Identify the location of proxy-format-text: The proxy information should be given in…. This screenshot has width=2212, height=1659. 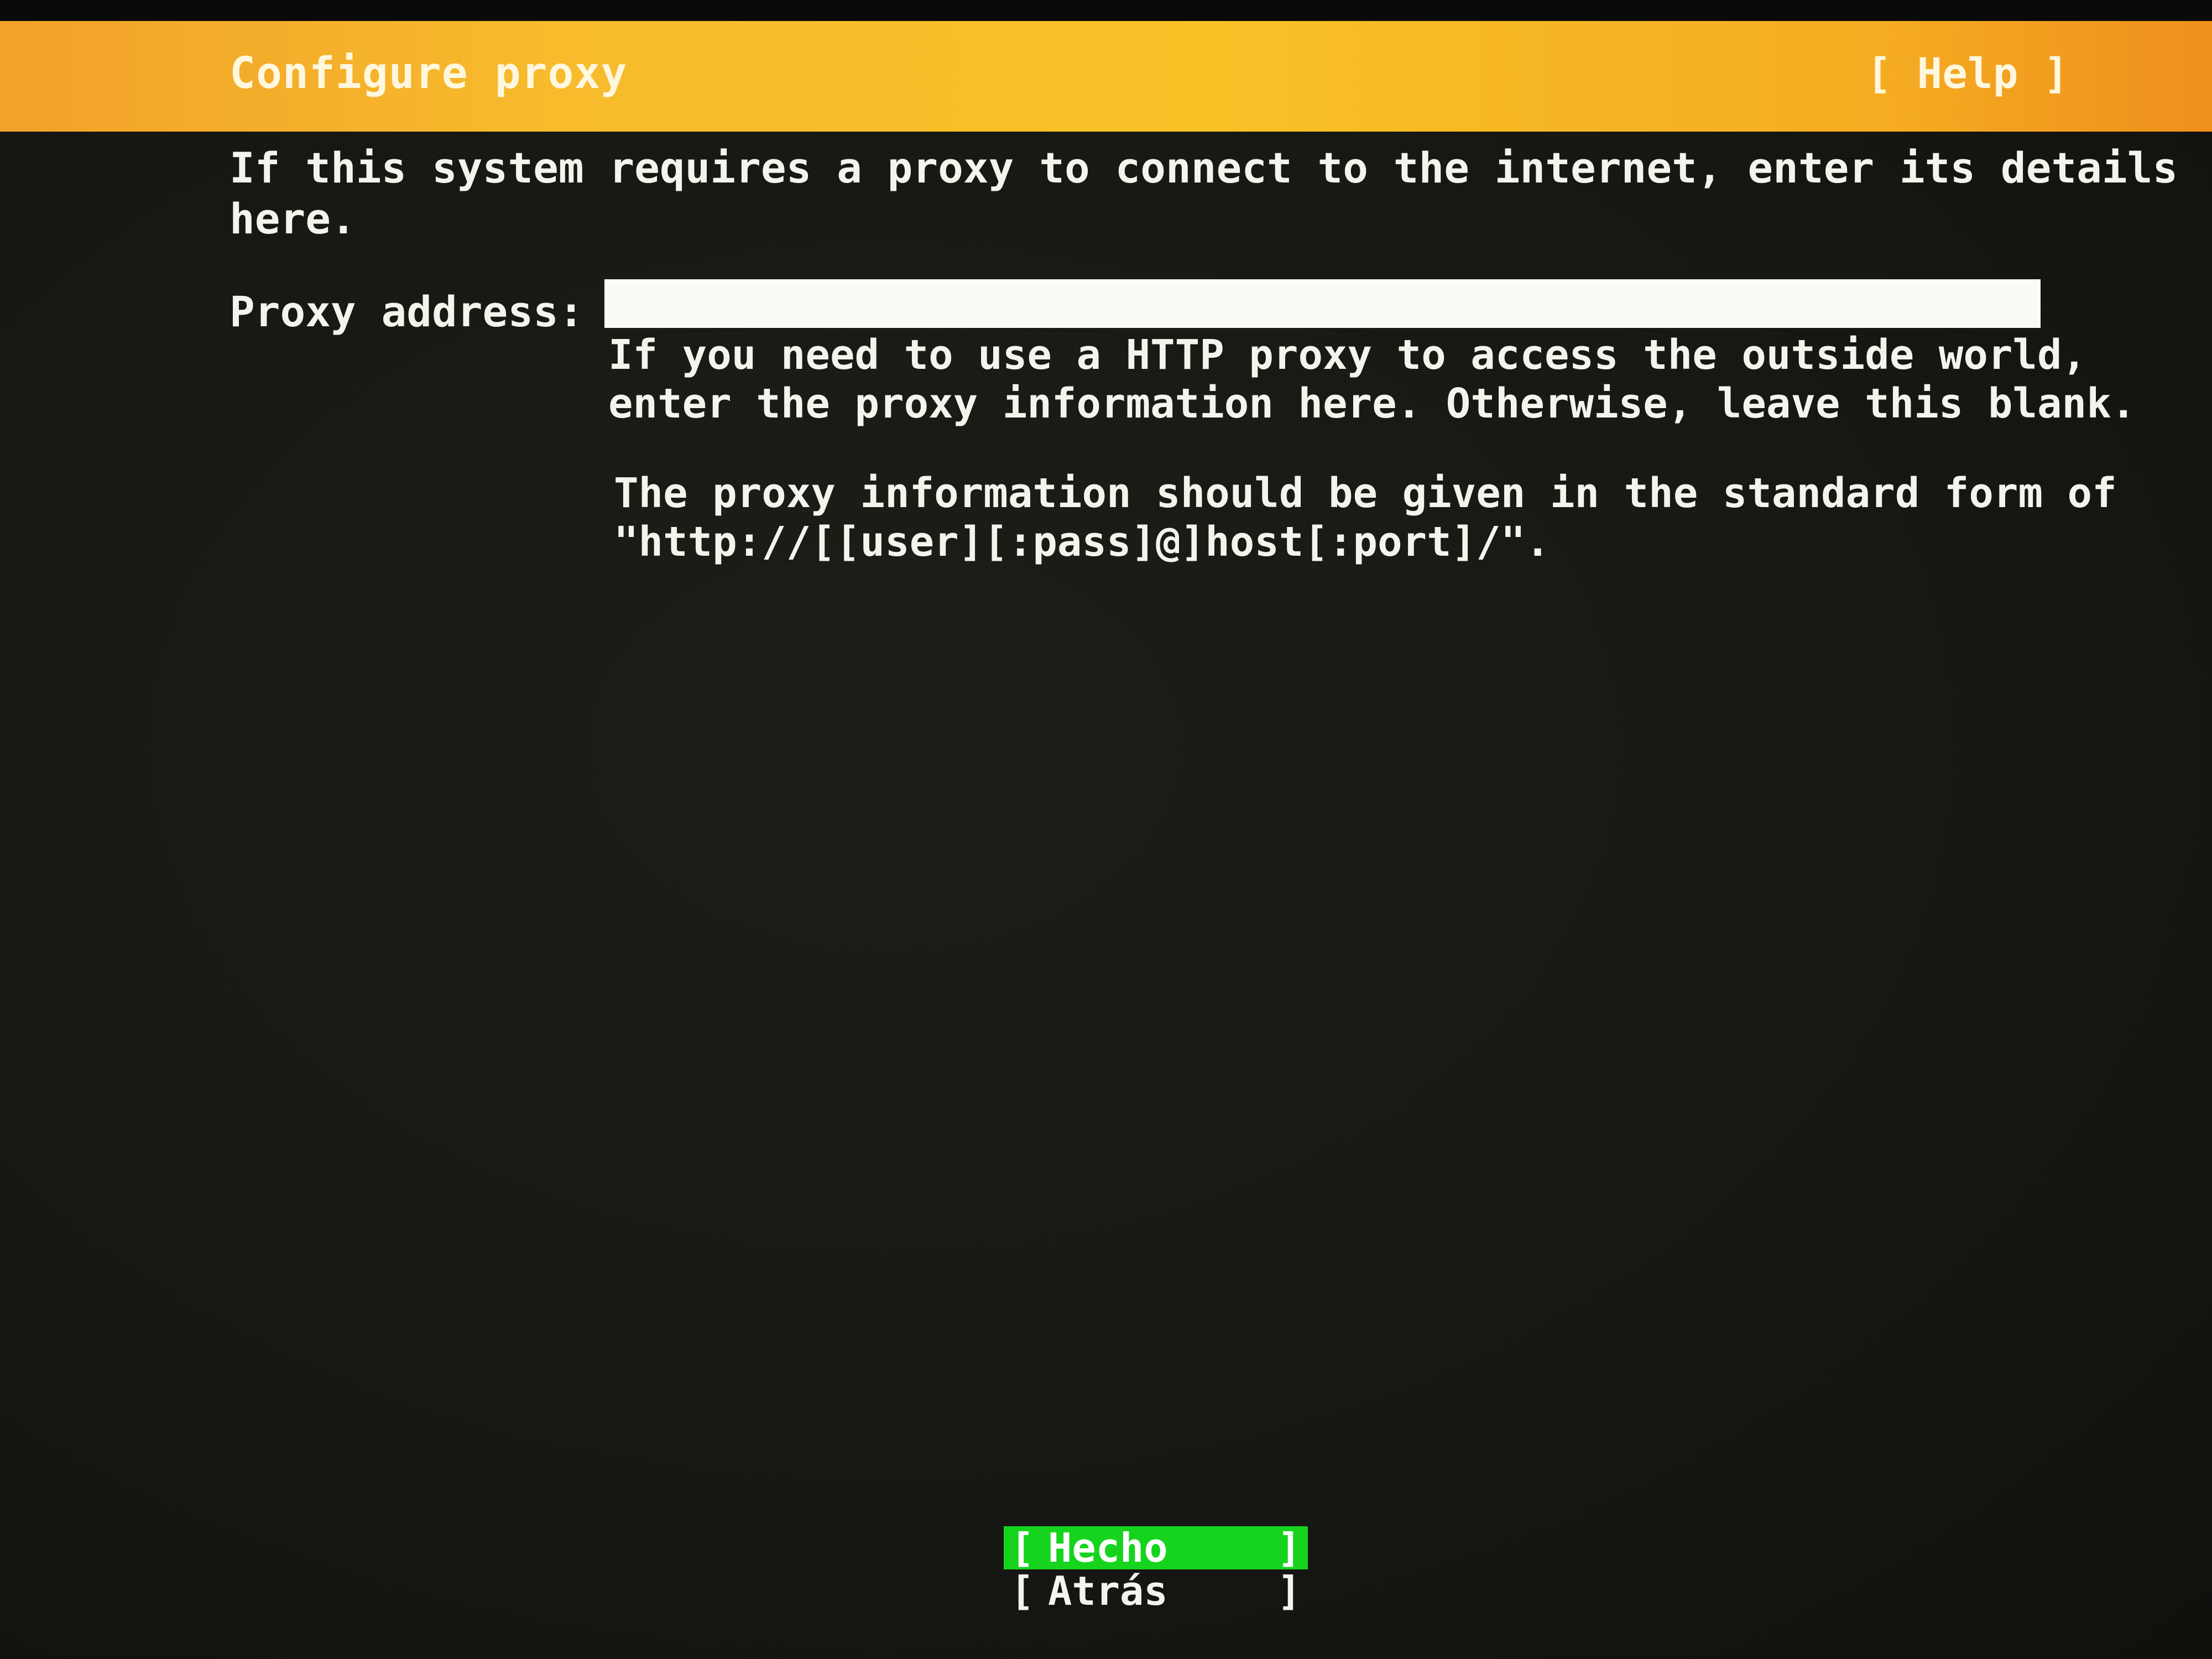
(1365, 517).